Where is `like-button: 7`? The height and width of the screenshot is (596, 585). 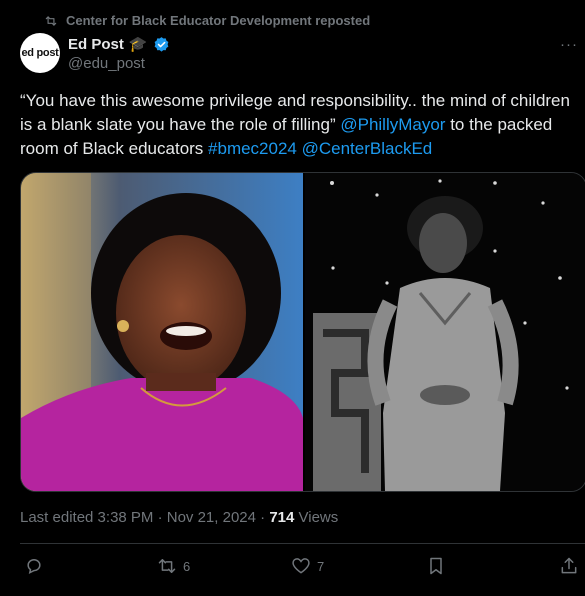
like-button: 7 is located at coordinates (307, 566).